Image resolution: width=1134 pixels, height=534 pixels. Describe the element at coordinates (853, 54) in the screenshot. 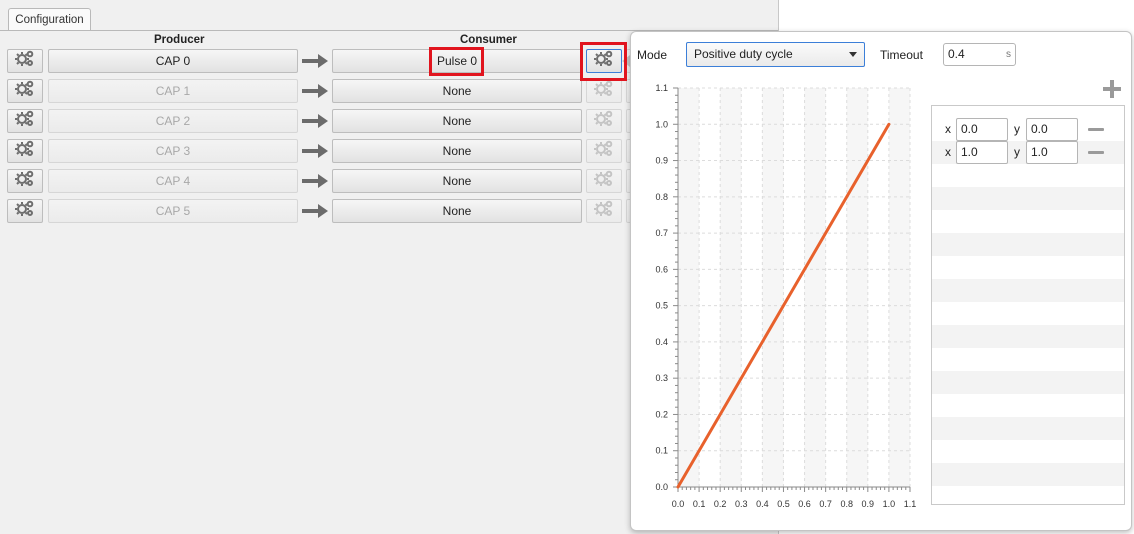

I see `chevron-down-icon` at that location.